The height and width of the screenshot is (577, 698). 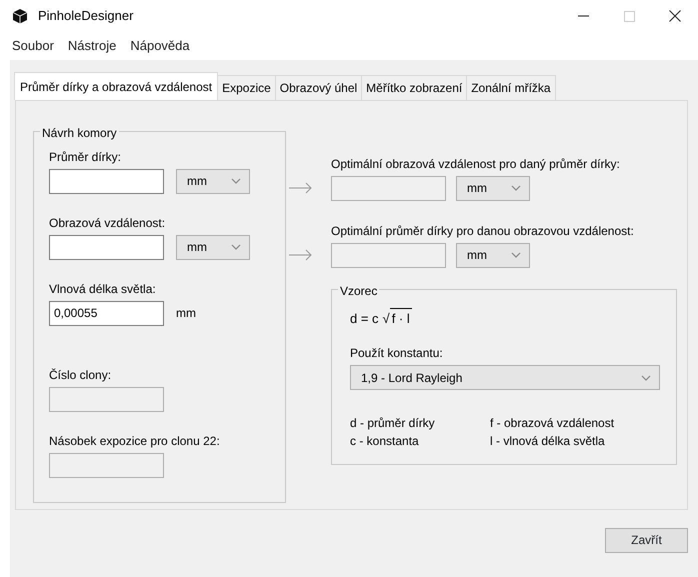 What do you see at coordinates (552, 423) in the screenshot?
I see `legend-text: f - obrazová vzdálenost` at bounding box center [552, 423].